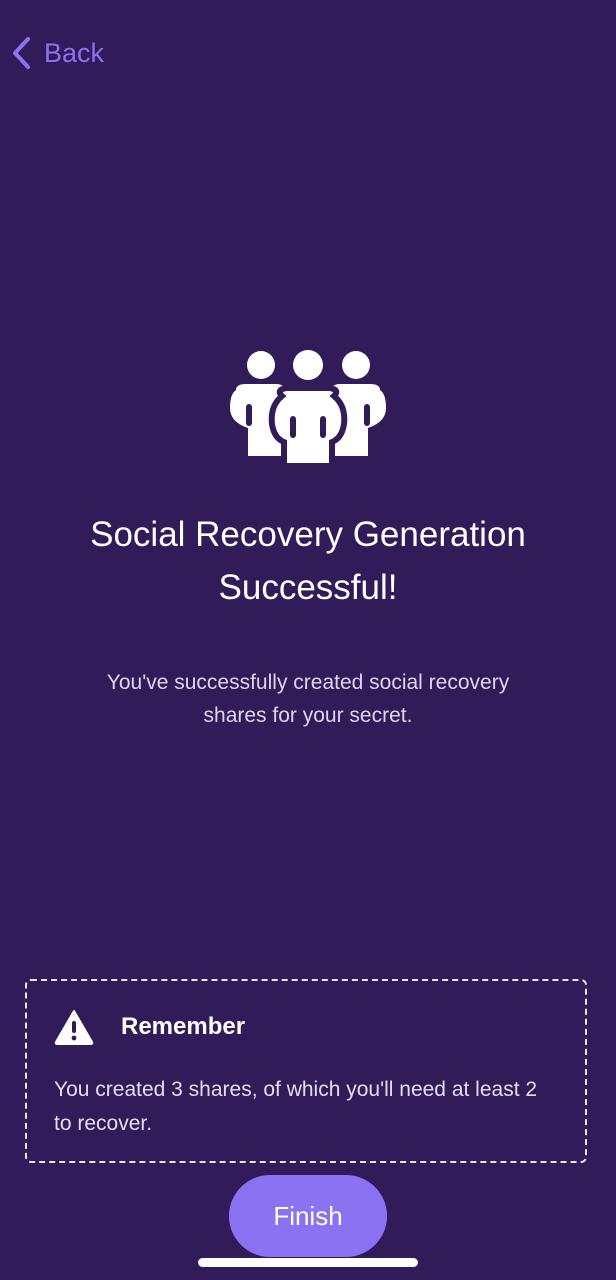  I want to click on back-button: Back, so click(57, 53).